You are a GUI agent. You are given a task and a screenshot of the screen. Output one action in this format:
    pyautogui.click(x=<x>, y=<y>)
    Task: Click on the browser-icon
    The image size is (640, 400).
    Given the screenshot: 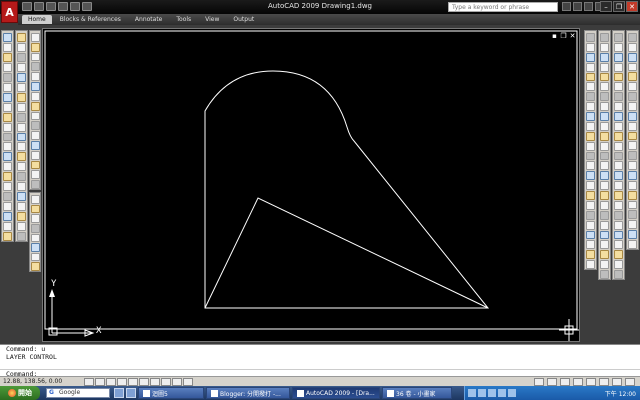 What is the action you would take?
    pyautogui.click(x=131, y=393)
    